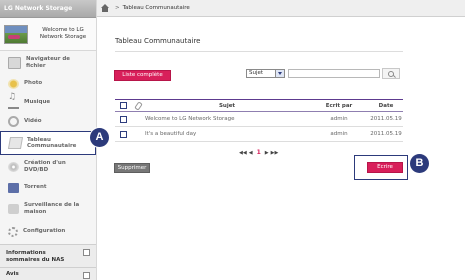 The image size is (465, 280). I want to click on breadcrumb-current: Tableau Communautaire, so click(156, 8).